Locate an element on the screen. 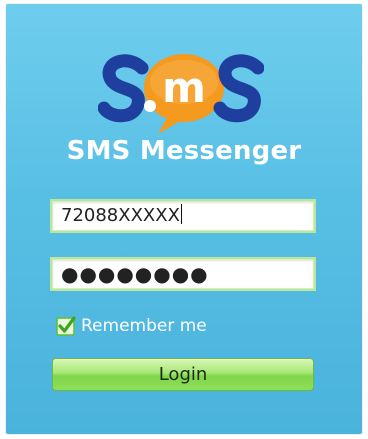 Image resolution: width=368 pixels, height=439 pixels. phone-number-input: 72088XXXXX is located at coordinates (183, 216).